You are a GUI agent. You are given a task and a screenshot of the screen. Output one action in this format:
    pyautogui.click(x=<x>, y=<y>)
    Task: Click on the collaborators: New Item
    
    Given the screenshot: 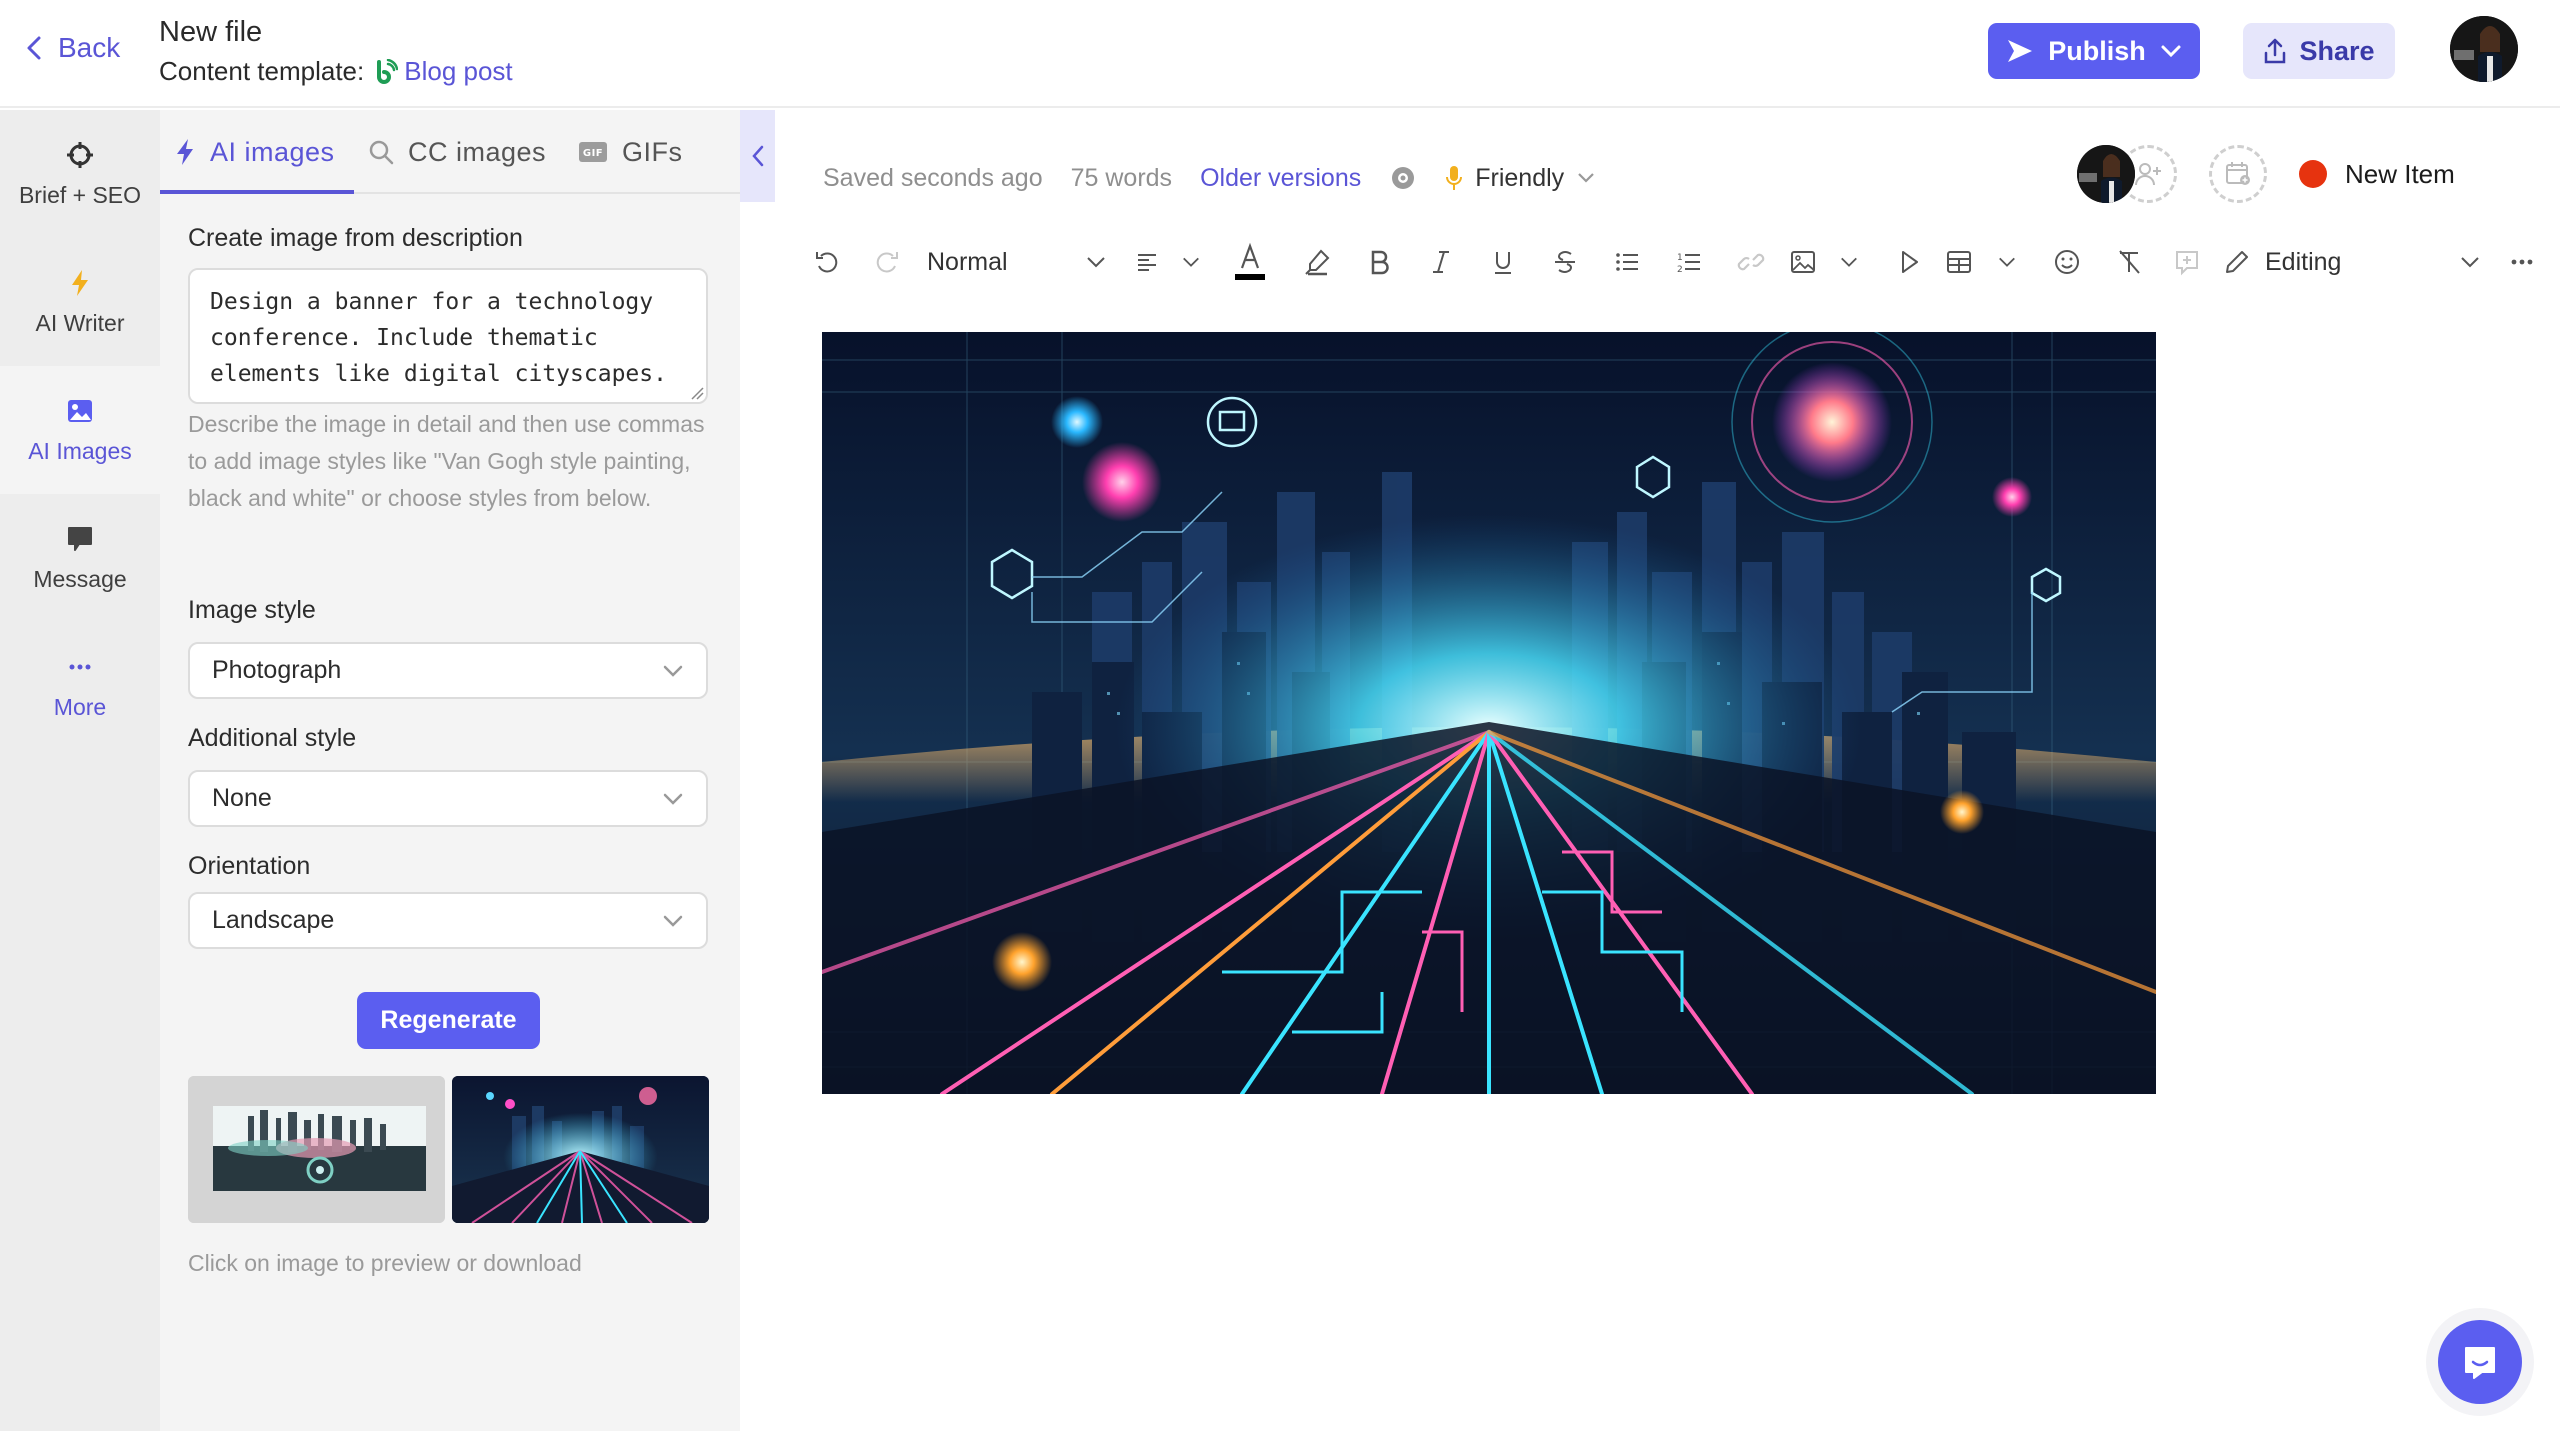 What is the action you would take?
    pyautogui.click(x=2266, y=174)
    